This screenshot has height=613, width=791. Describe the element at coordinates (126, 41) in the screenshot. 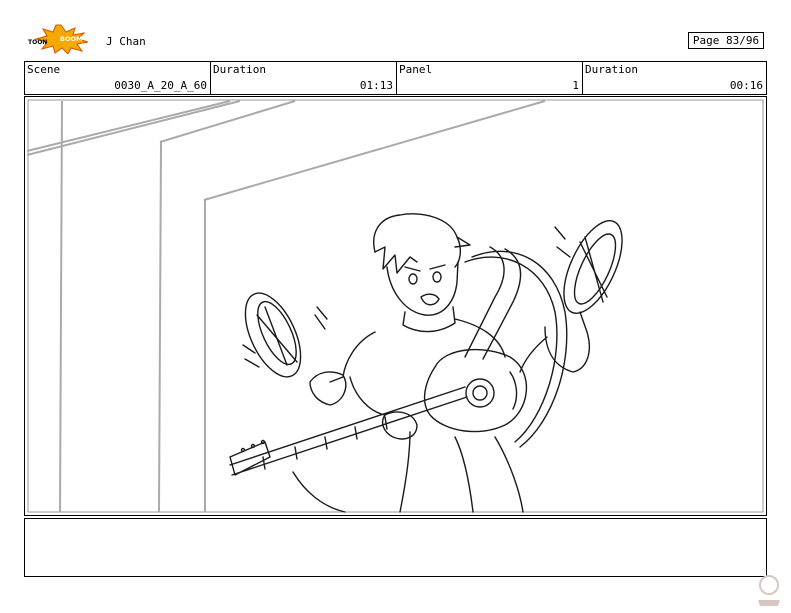

I see `show-title: J Chan` at that location.